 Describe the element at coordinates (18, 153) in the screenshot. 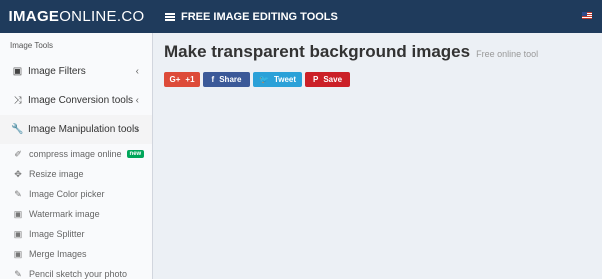

I see `pin-icon: ✐` at that location.